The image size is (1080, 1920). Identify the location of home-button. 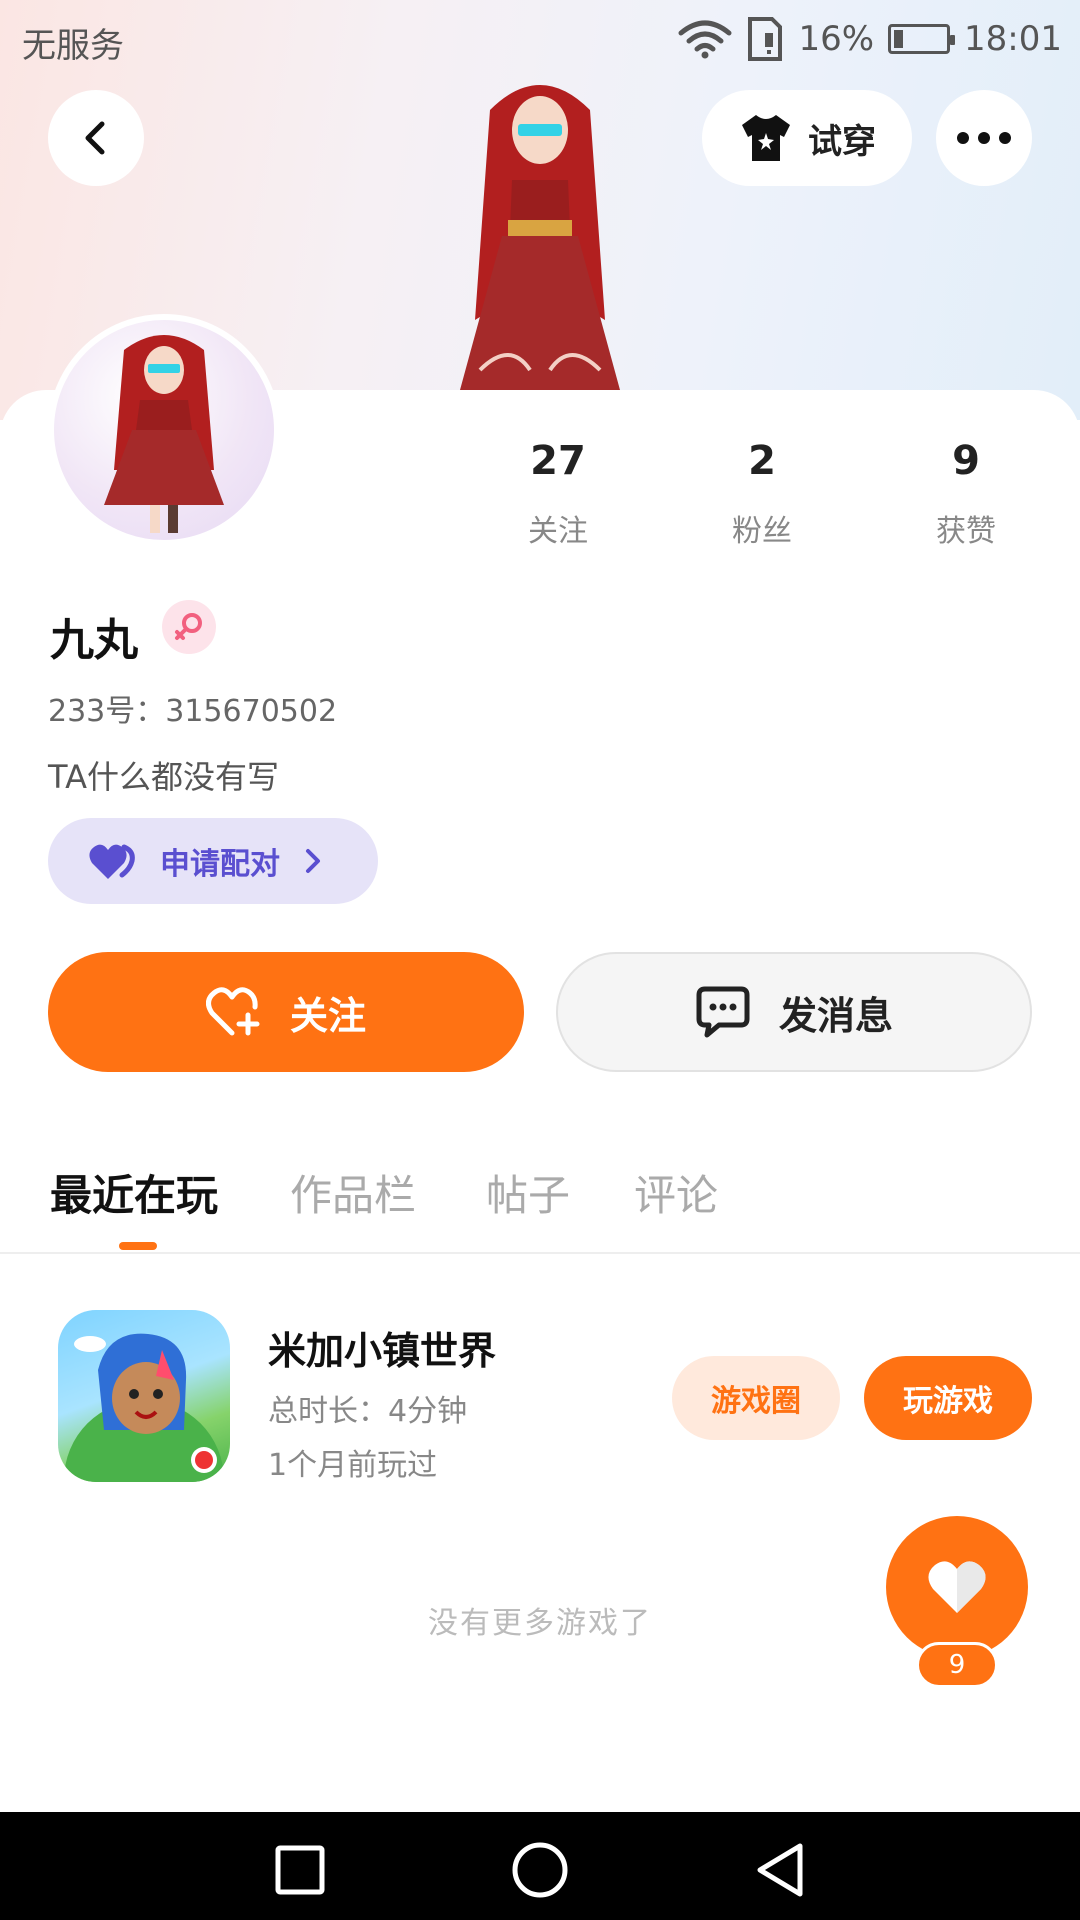
(540, 1870).